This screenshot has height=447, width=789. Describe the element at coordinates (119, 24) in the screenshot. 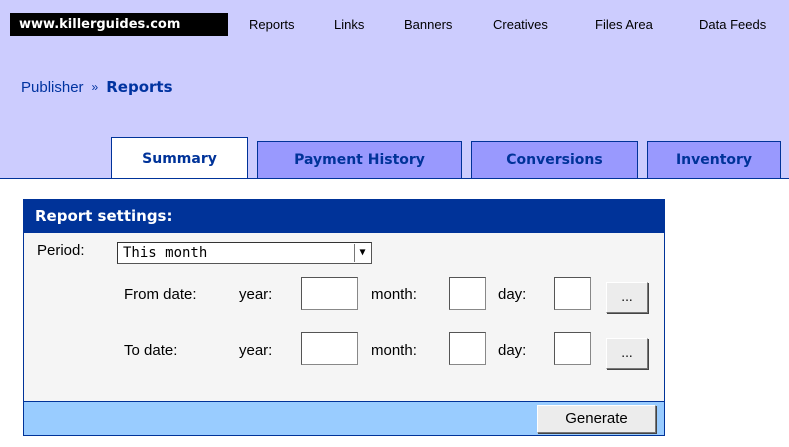

I see `site-brand-link: www.killerguides.com` at that location.